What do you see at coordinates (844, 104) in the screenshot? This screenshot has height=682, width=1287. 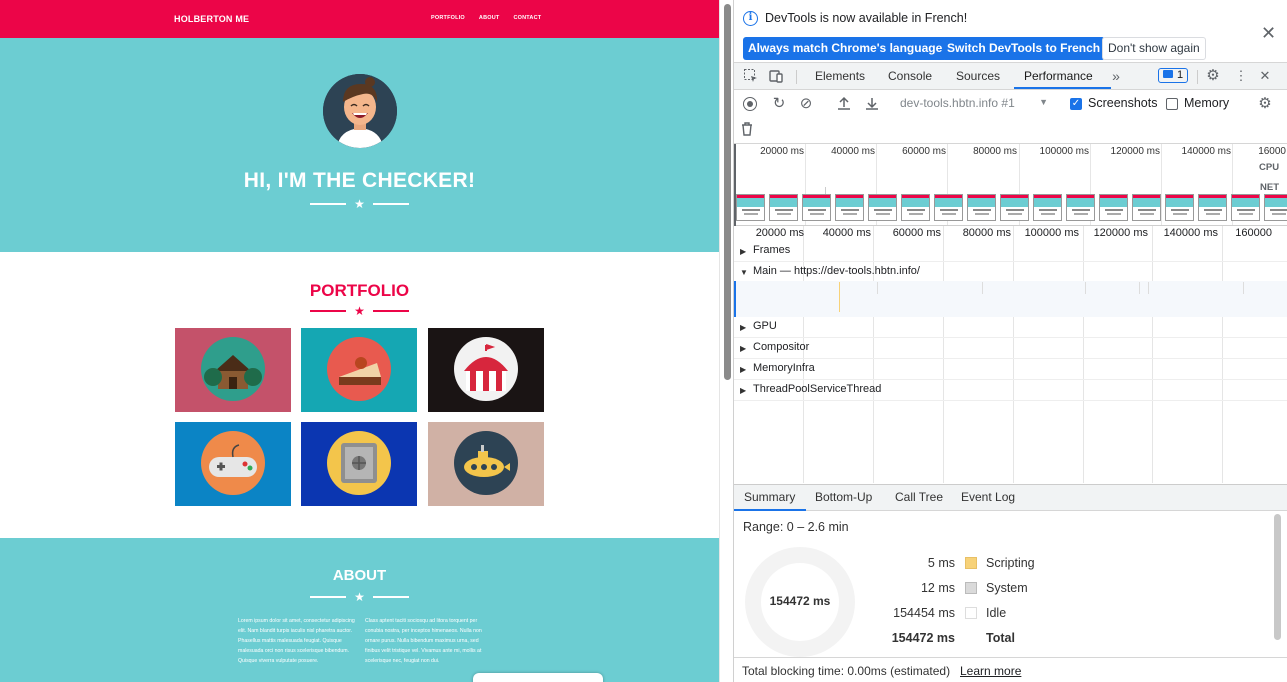 I see `upload-profile-icon` at bounding box center [844, 104].